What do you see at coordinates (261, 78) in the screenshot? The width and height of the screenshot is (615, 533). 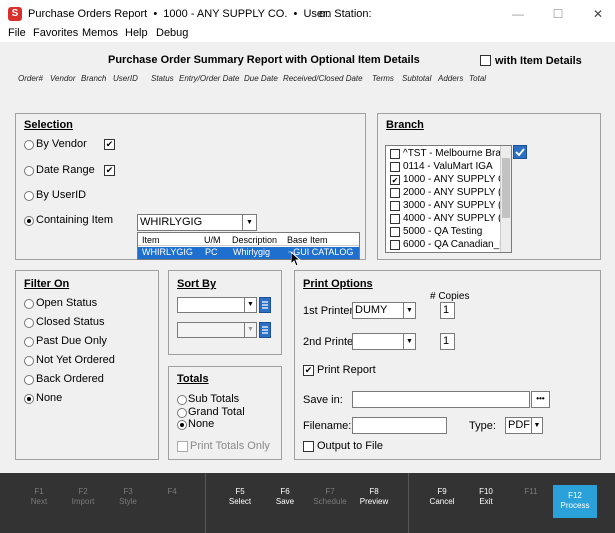 I see `column-header: Due Date` at bounding box center [261, 78].